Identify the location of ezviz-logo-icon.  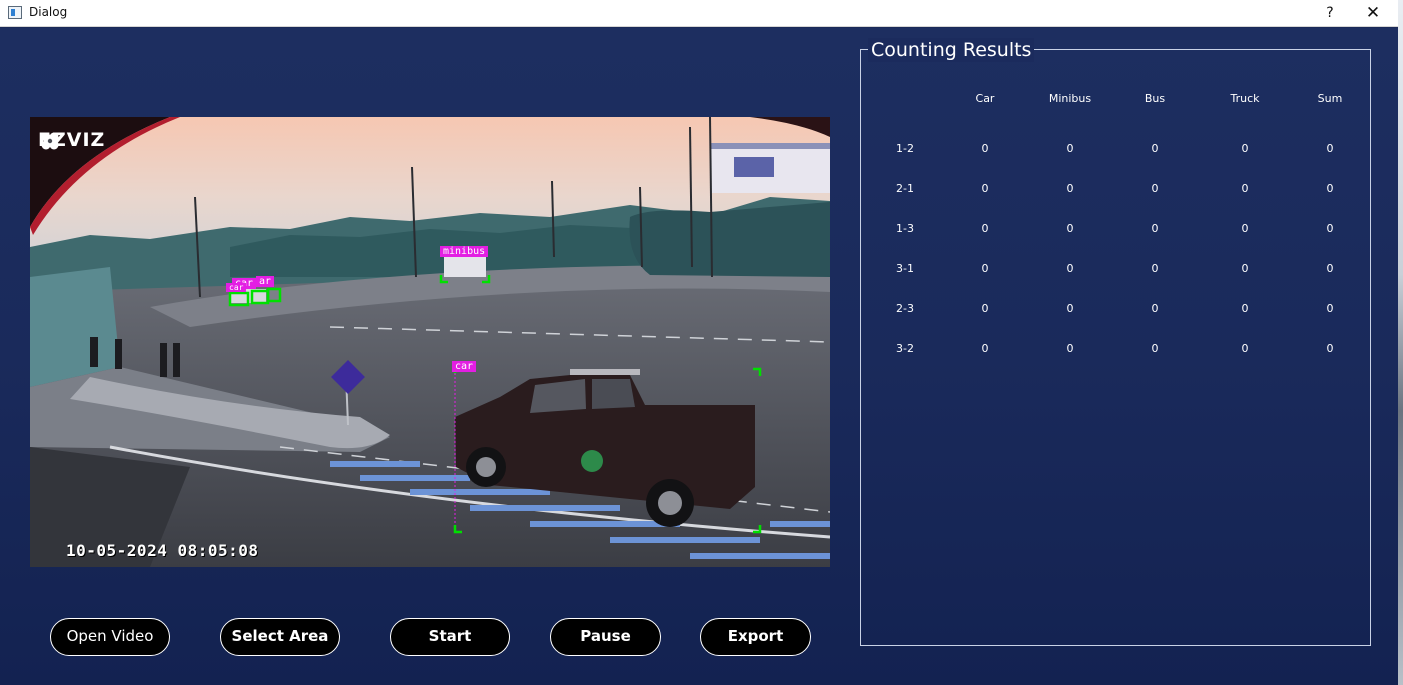
(50, 141).